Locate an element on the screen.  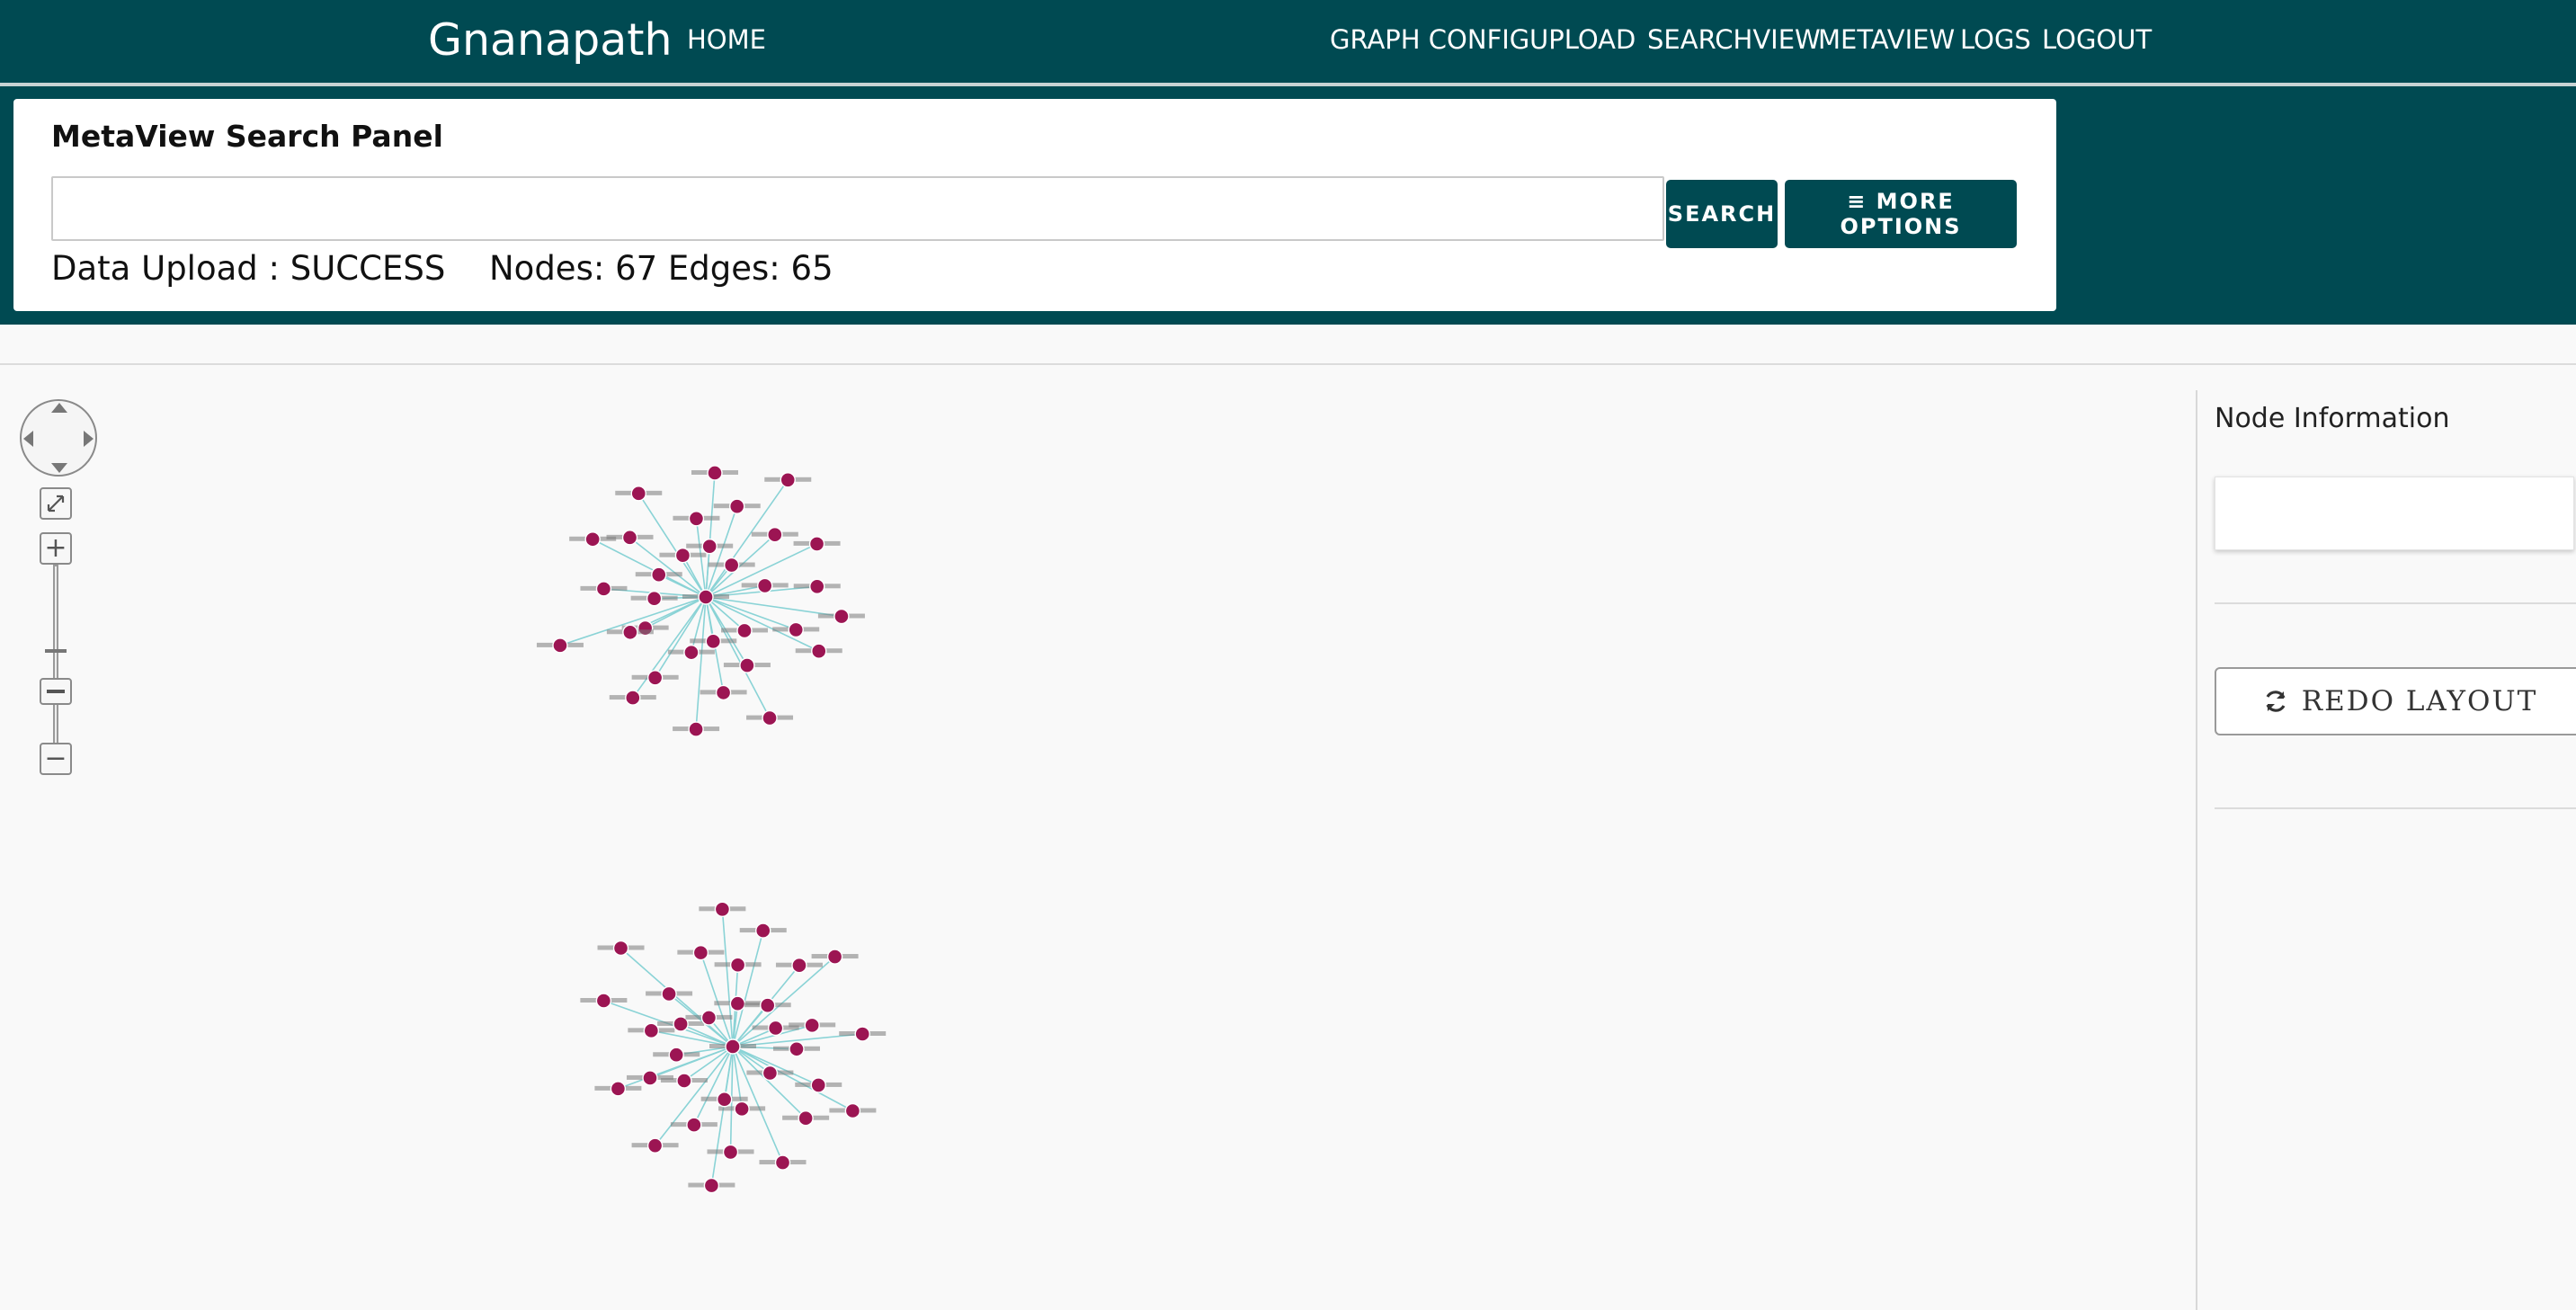
nav-home: HOME is located at coordinates (726, 39).